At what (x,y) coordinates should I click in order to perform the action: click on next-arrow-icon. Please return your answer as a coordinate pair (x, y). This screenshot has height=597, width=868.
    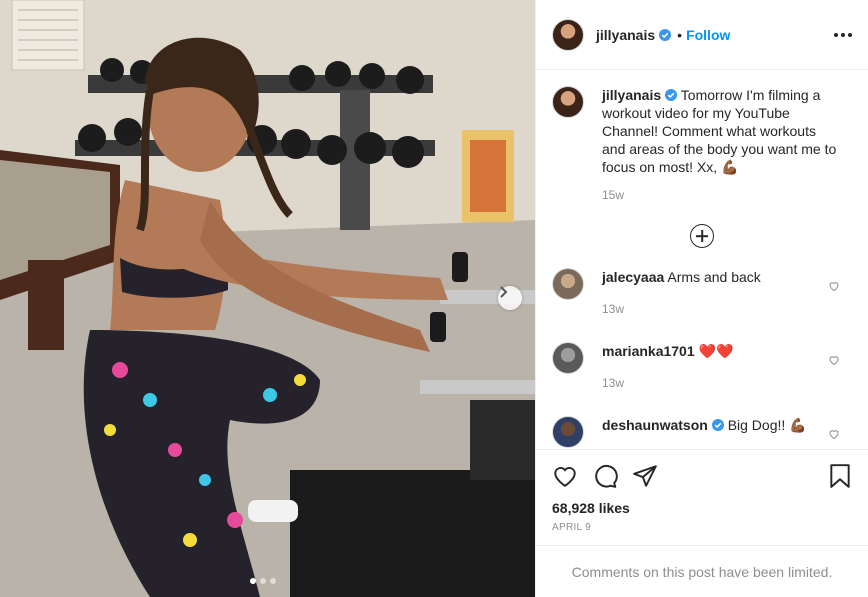
    Looking at the image, I should click on (504, 292).